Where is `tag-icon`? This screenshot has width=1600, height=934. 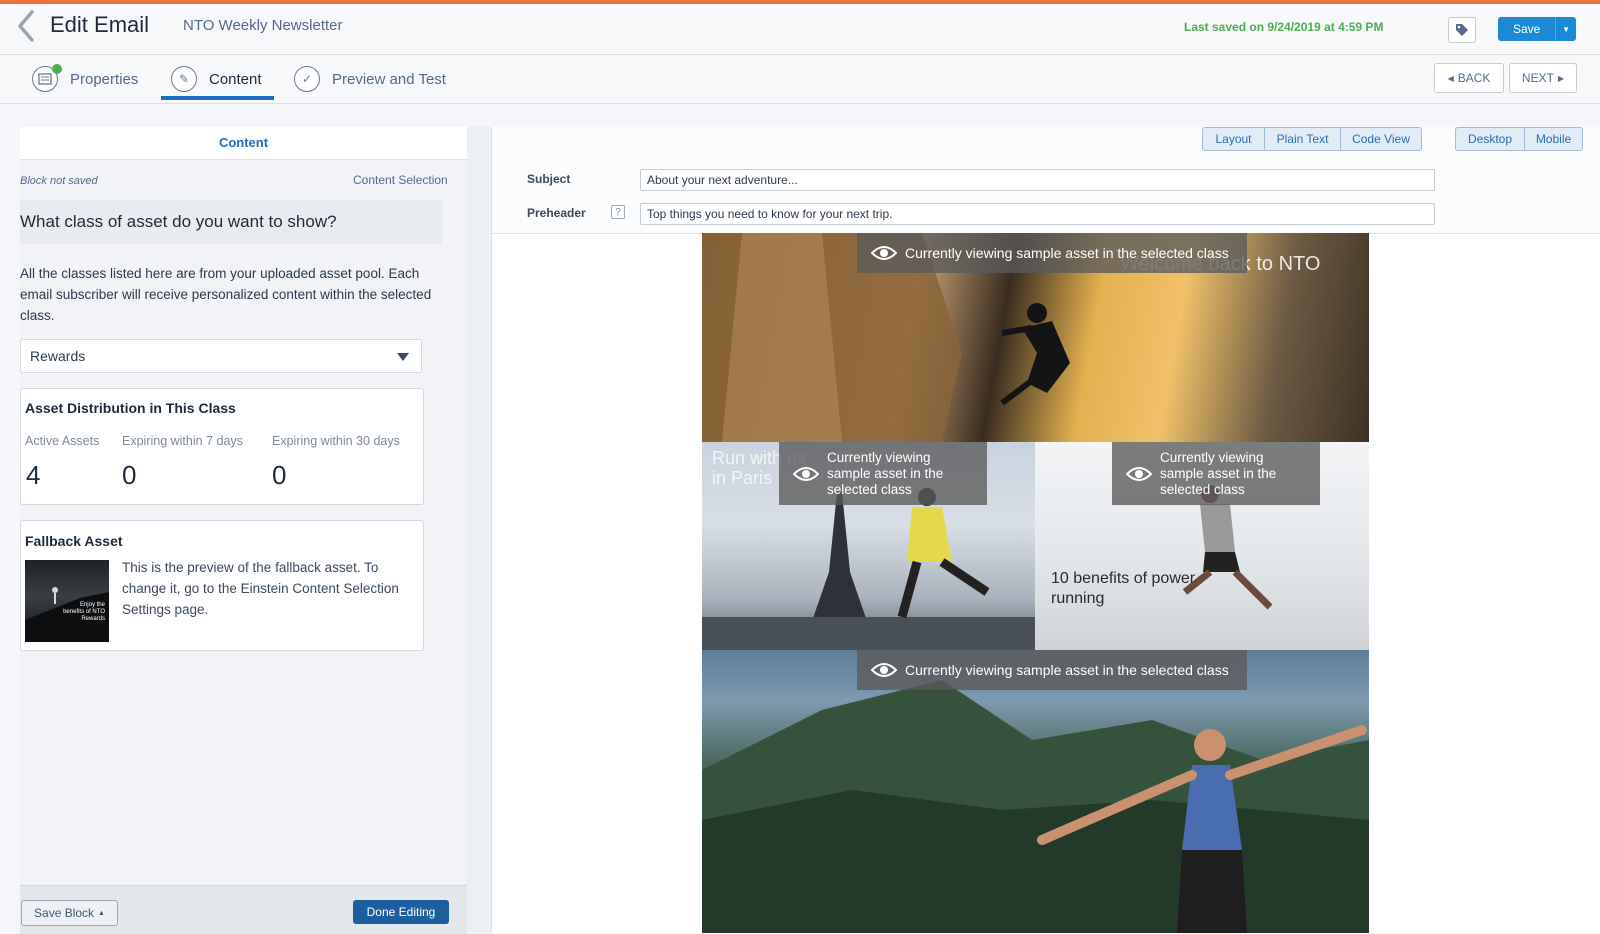
tag-icon is located at coordinates (1462, 30).